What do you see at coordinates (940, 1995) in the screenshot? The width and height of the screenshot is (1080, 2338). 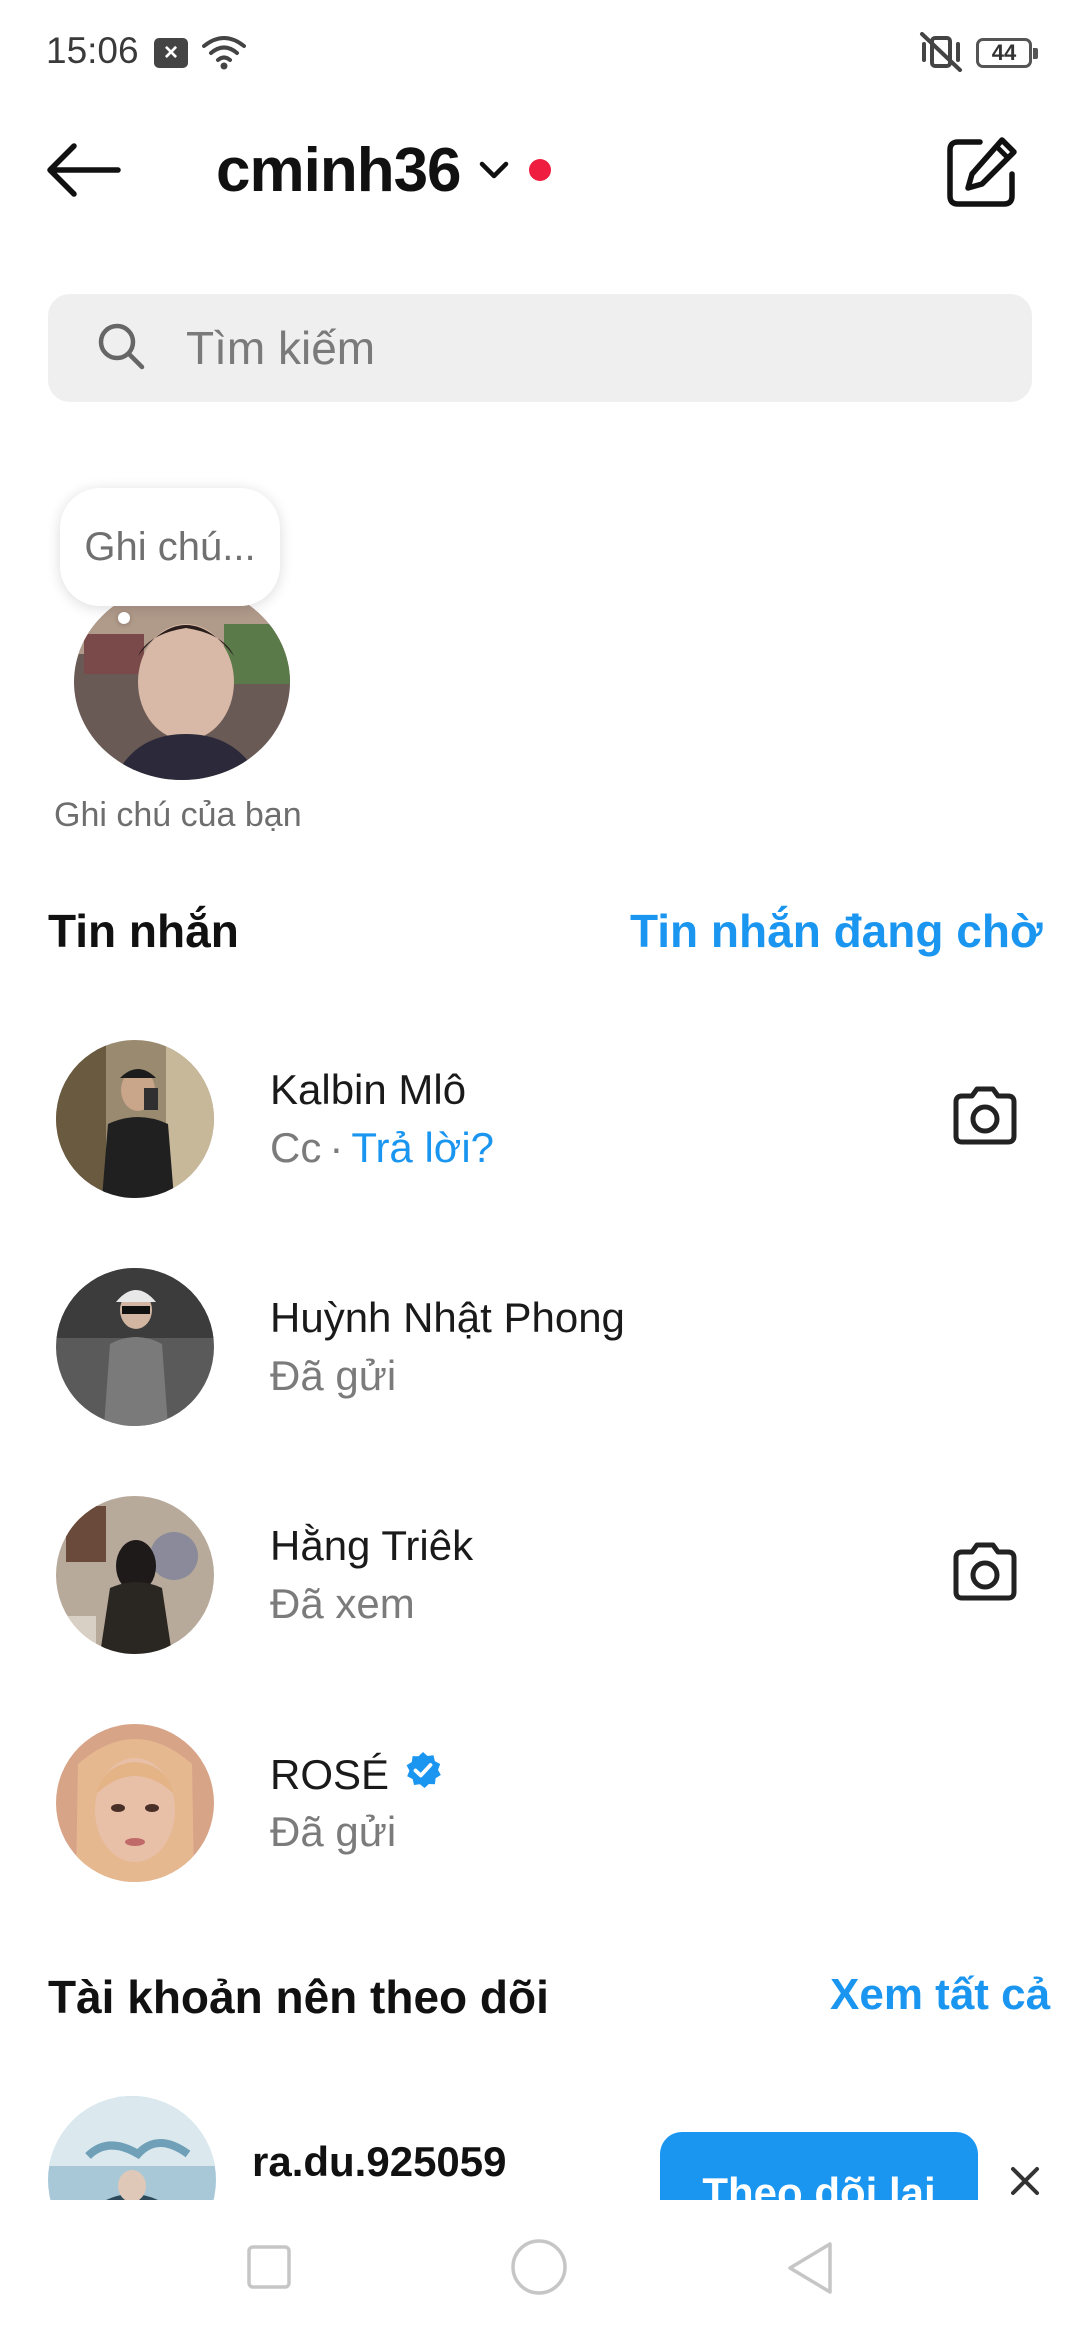 I see `see-all-link: Xem tất cả` at bounding box center [940, 1995].